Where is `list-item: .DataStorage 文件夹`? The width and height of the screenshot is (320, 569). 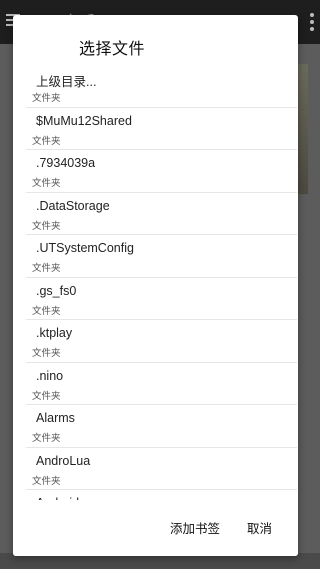
list-item: .DataStorage 文件夹 is located at coordinates (161, 214).